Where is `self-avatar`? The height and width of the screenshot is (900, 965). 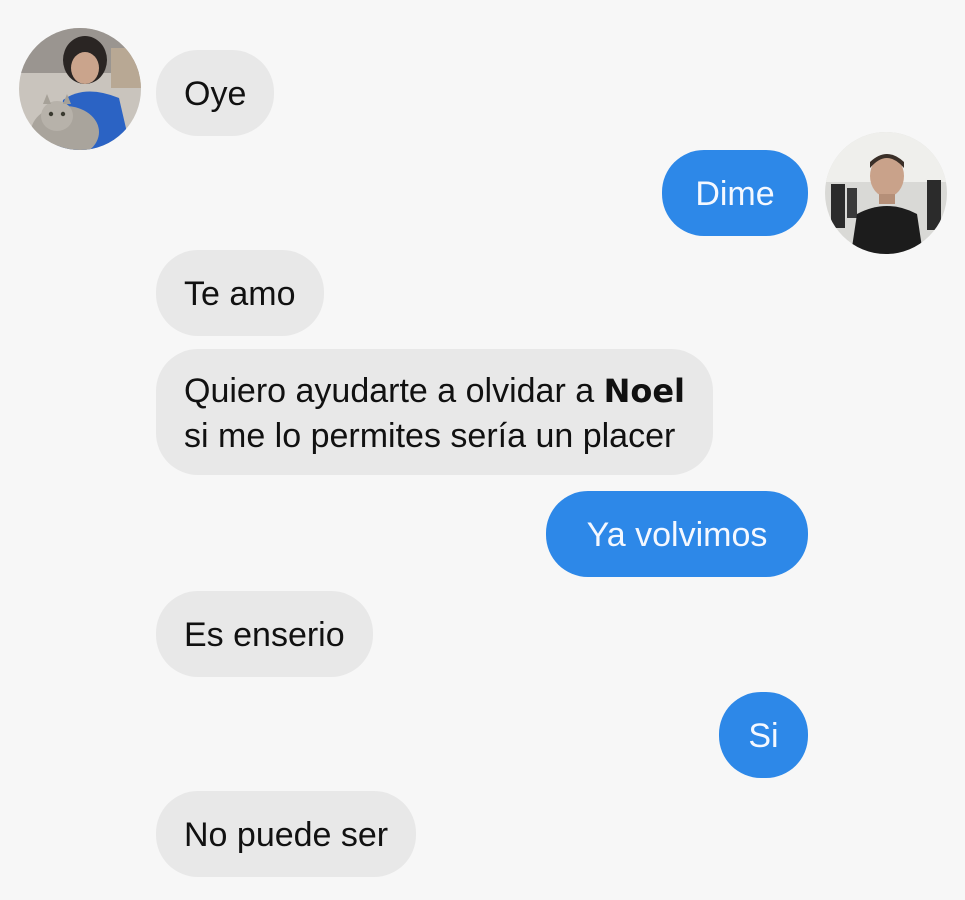 self-avatar is located at coordinates (886, 193).